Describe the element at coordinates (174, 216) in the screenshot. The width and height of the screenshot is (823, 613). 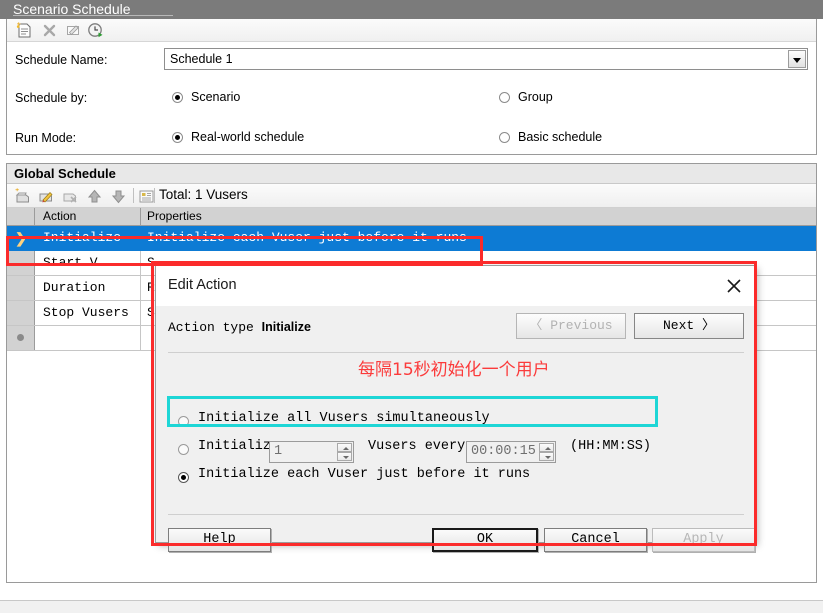
I see `column-header-properties: Properties` at that location.